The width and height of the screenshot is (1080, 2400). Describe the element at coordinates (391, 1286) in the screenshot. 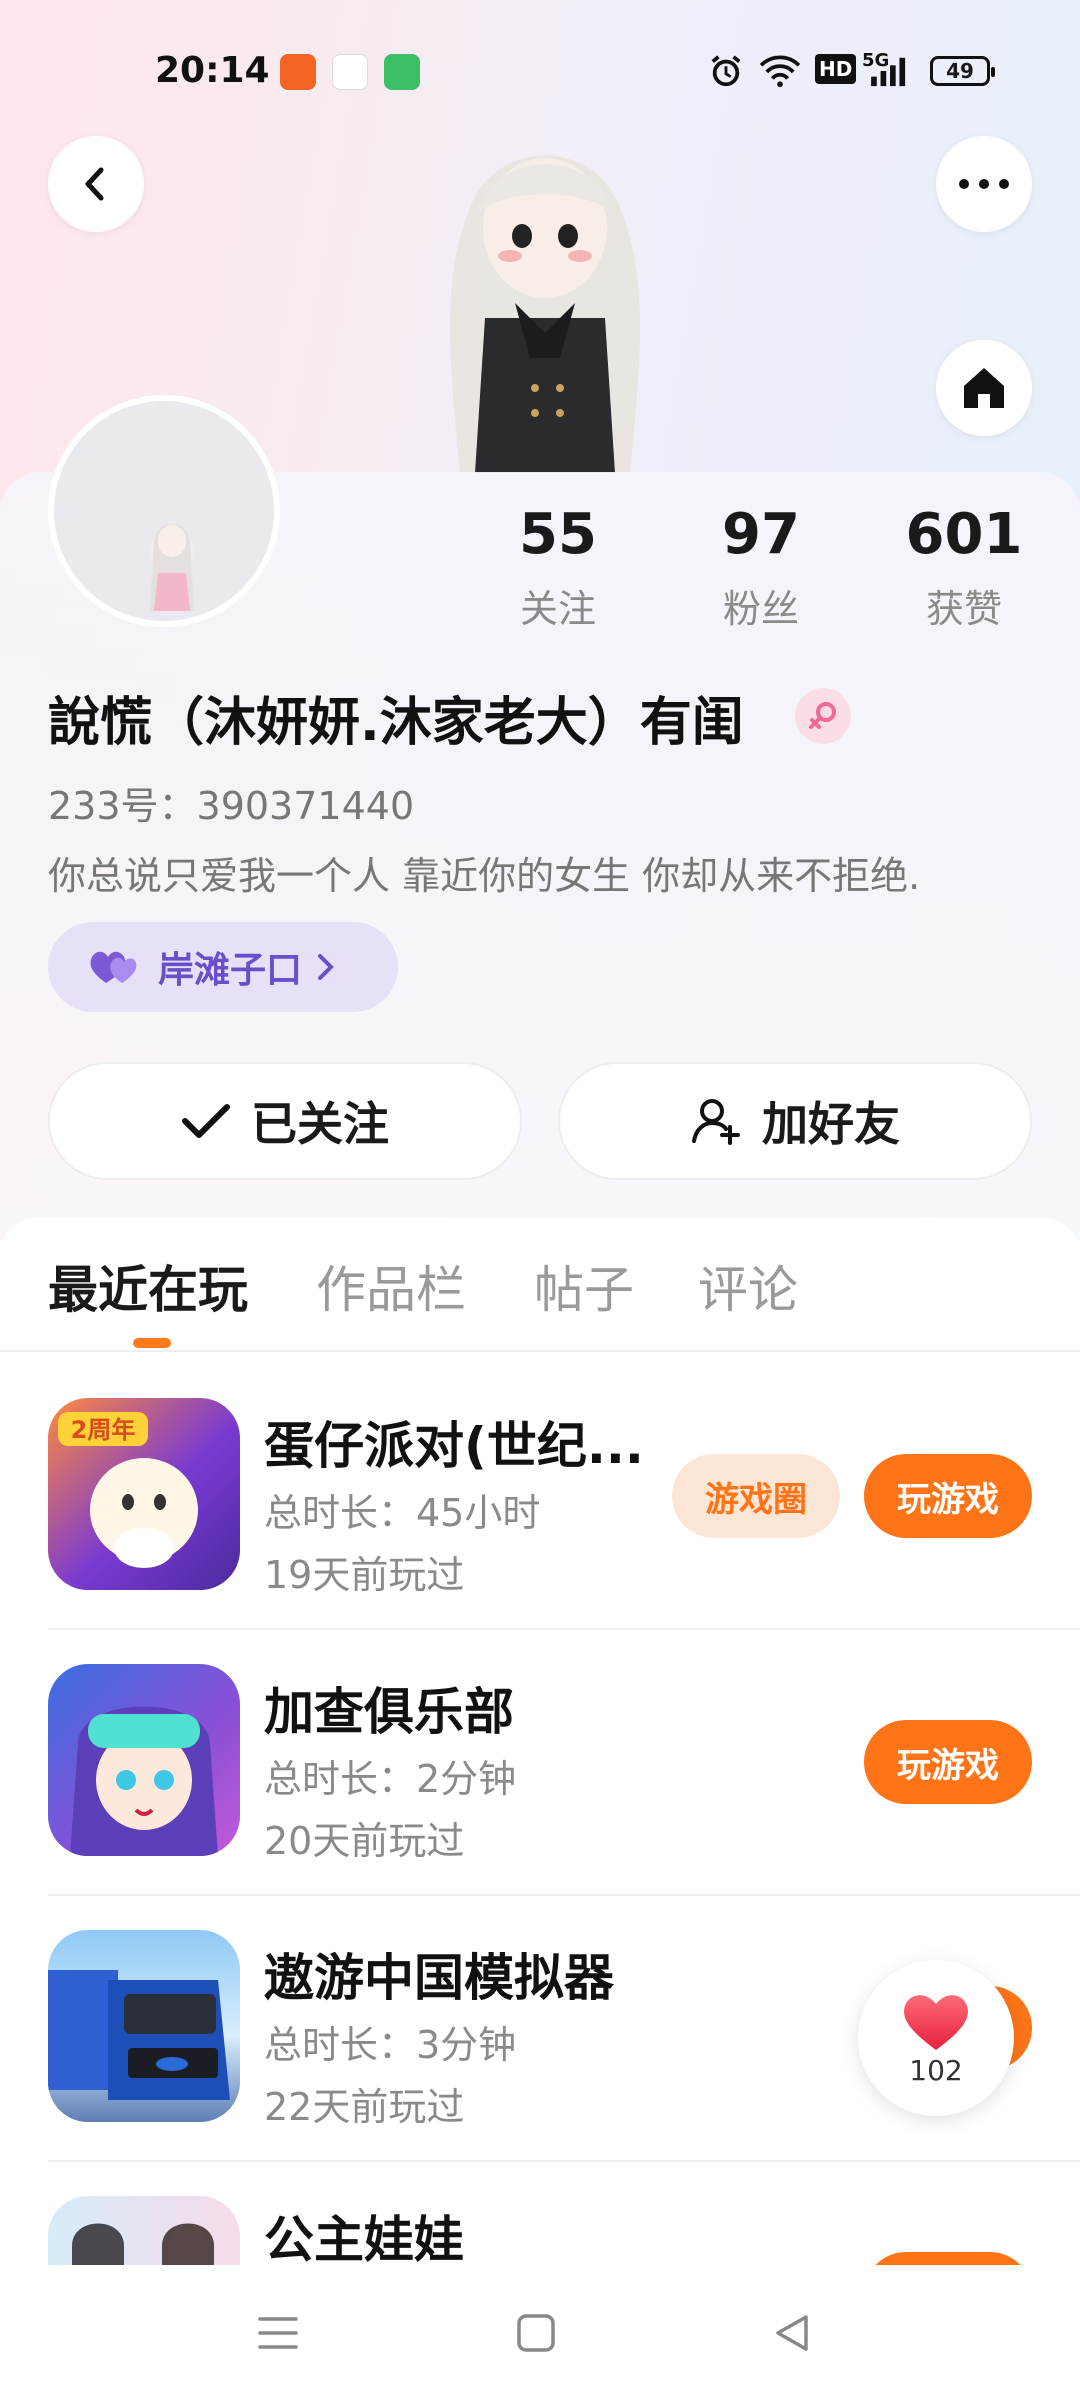

I see `tab-works: 作品栏` at that location.